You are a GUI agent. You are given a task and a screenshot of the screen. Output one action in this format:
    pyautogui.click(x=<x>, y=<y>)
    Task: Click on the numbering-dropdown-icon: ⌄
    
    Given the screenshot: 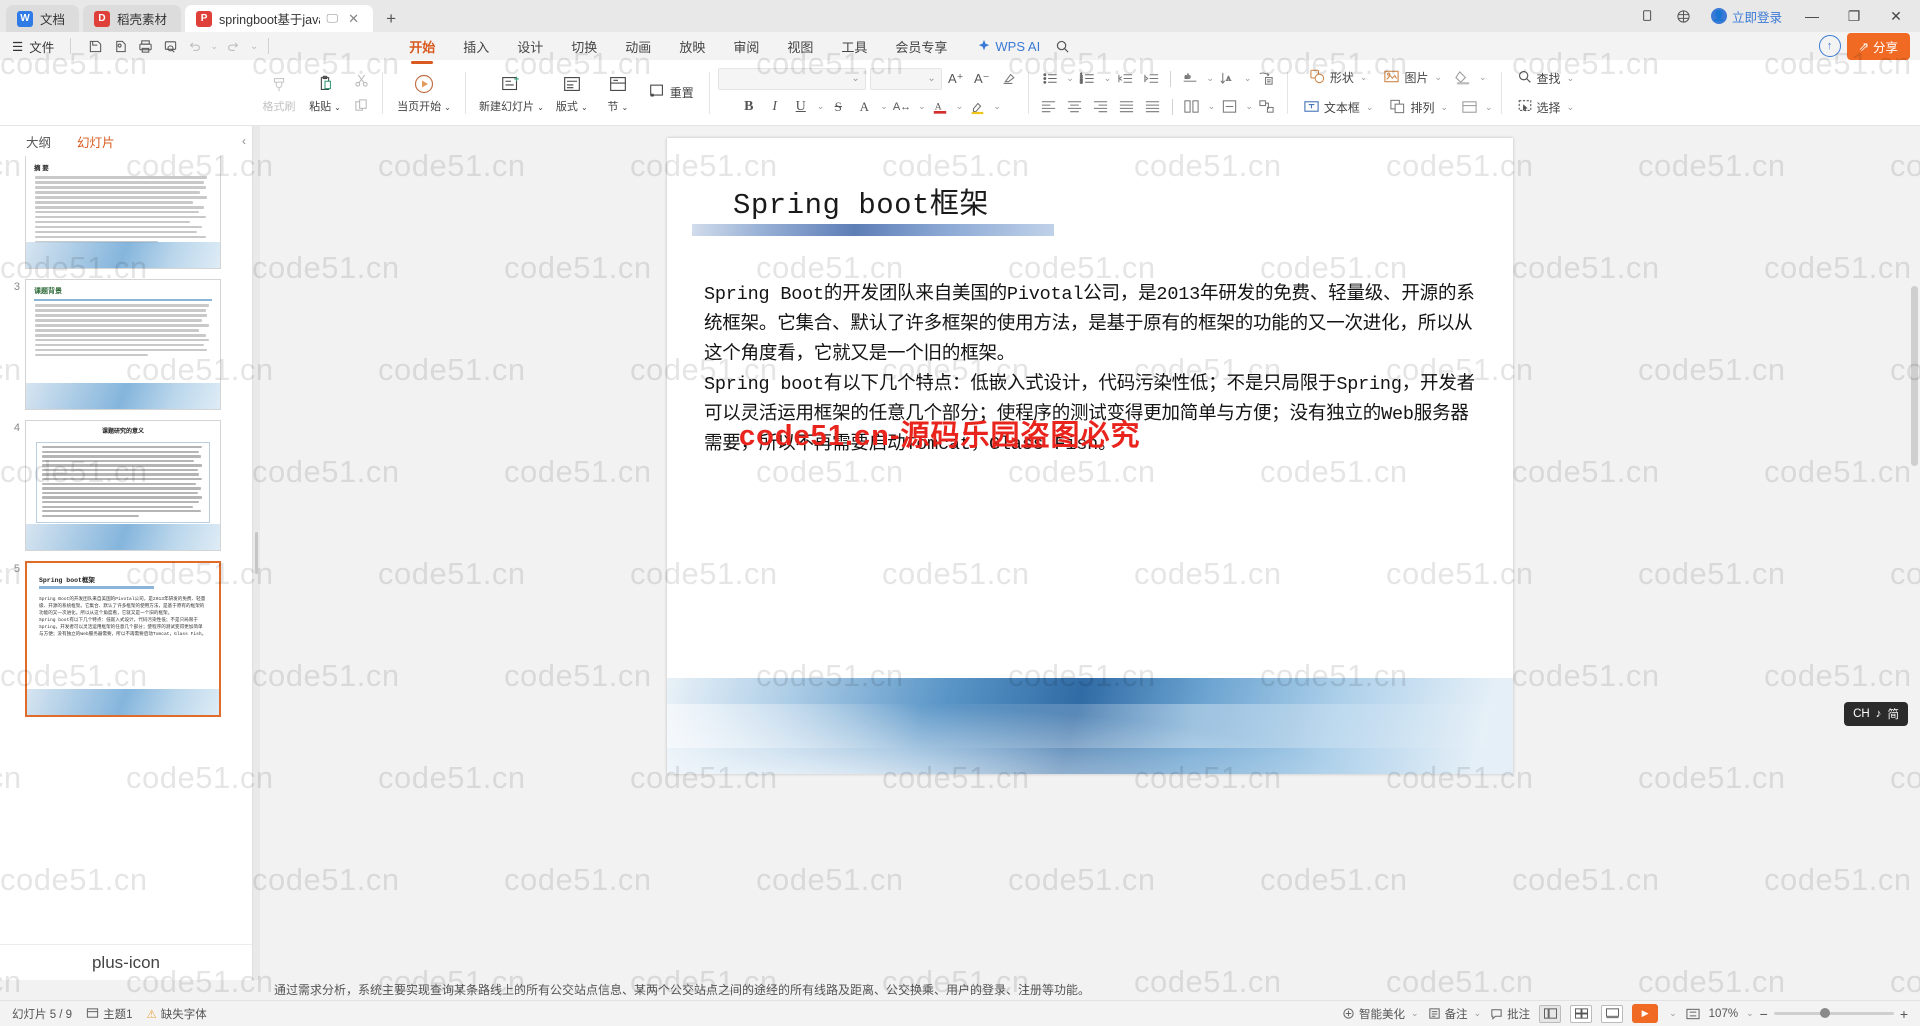 What is the action you would take?
    pyautogui.click(x=1108, y=78)
    